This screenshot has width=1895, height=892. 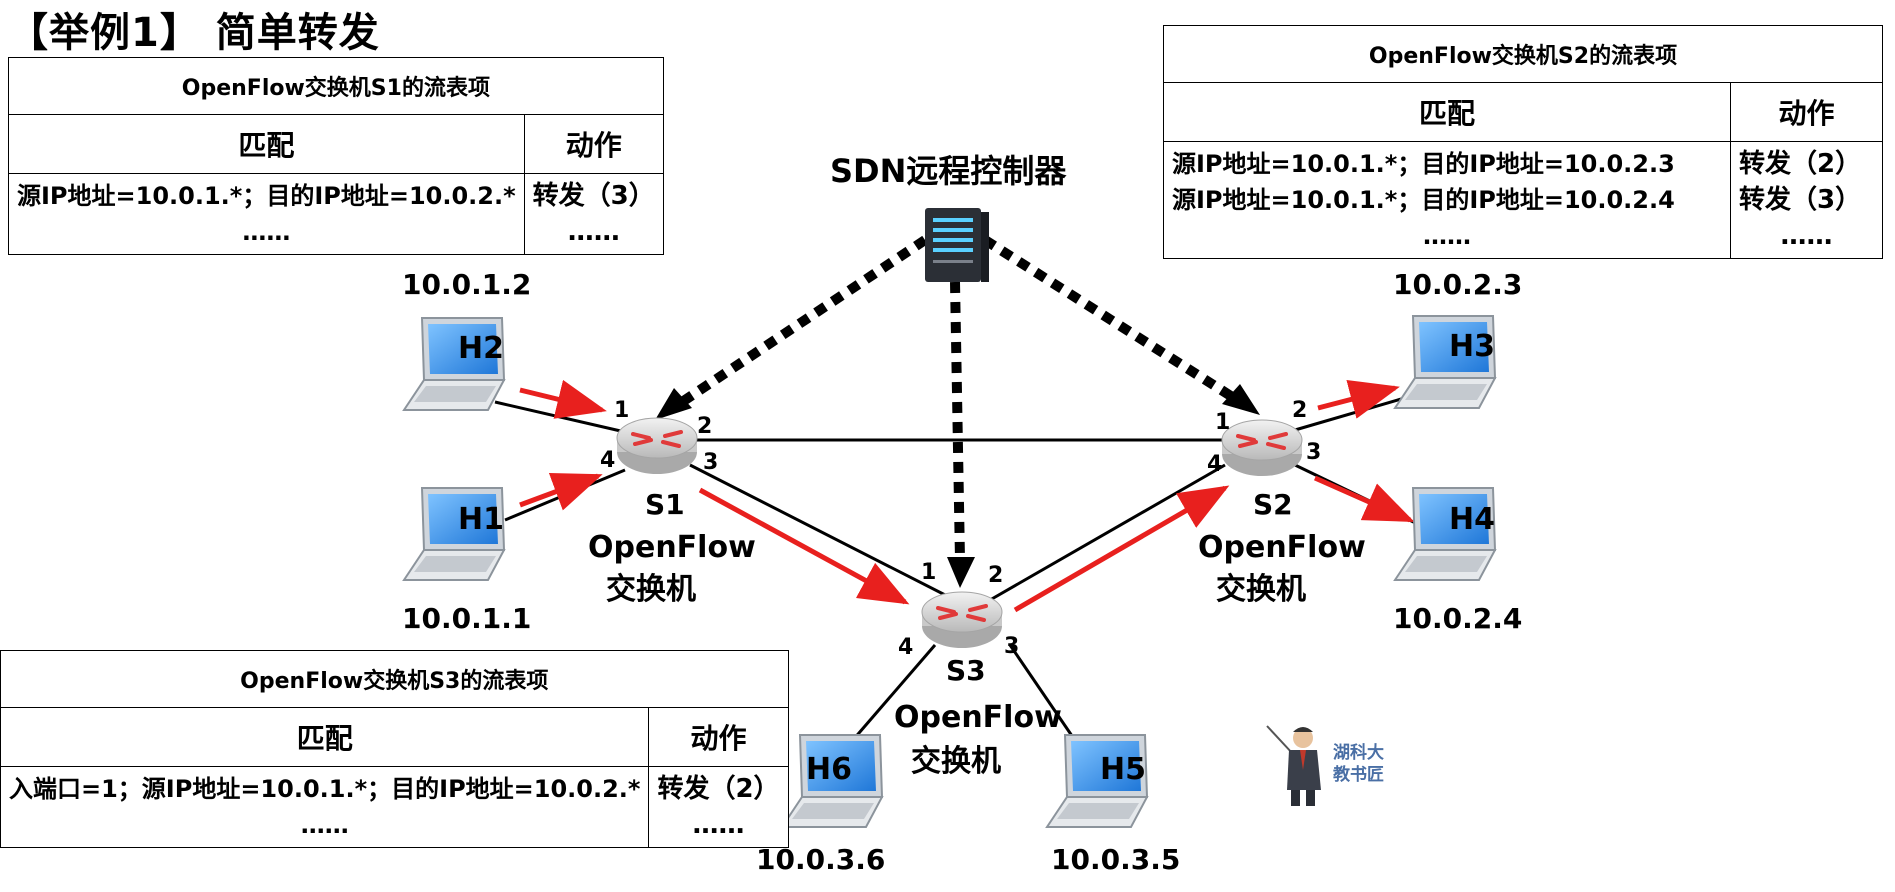 I want to click on flow-arrow-s3-s2, so click(x=1121, y=549).